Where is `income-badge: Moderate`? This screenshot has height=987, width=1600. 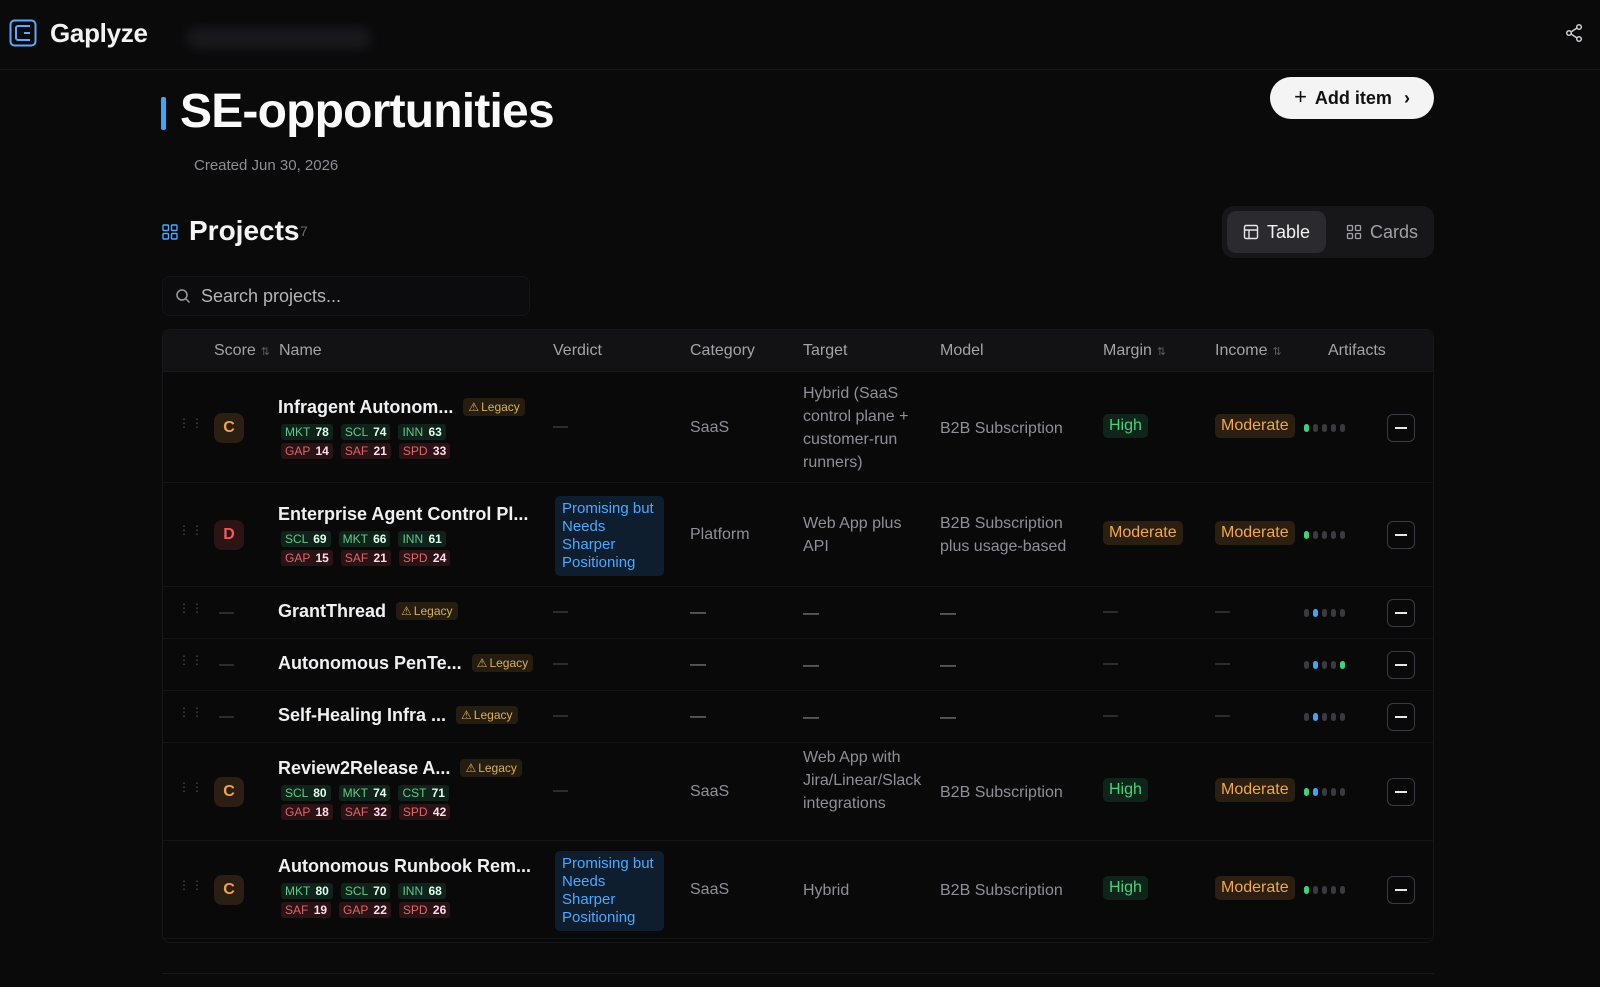 income-badge: Moderate is located at coordinates (1255, 888).